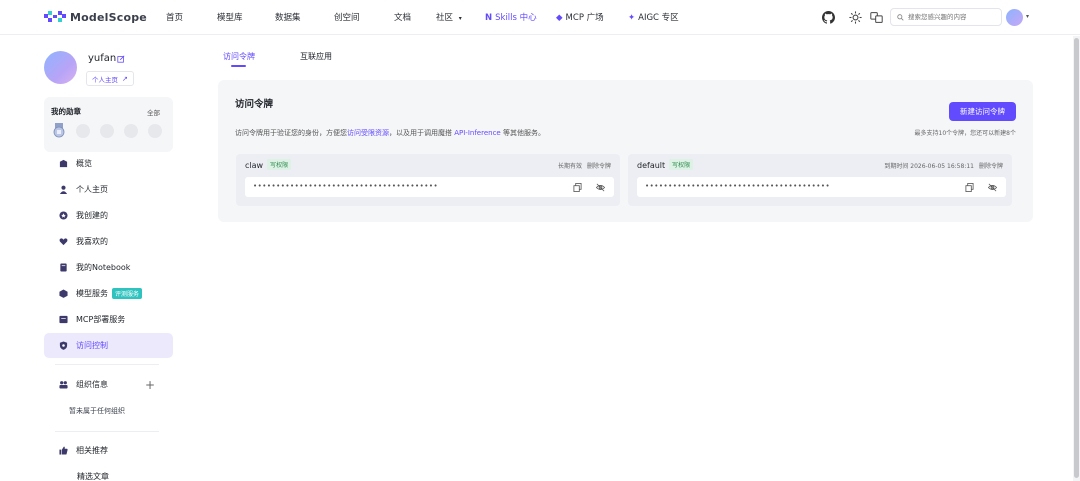  I want to click on notebook-icon, so click(63, 267).